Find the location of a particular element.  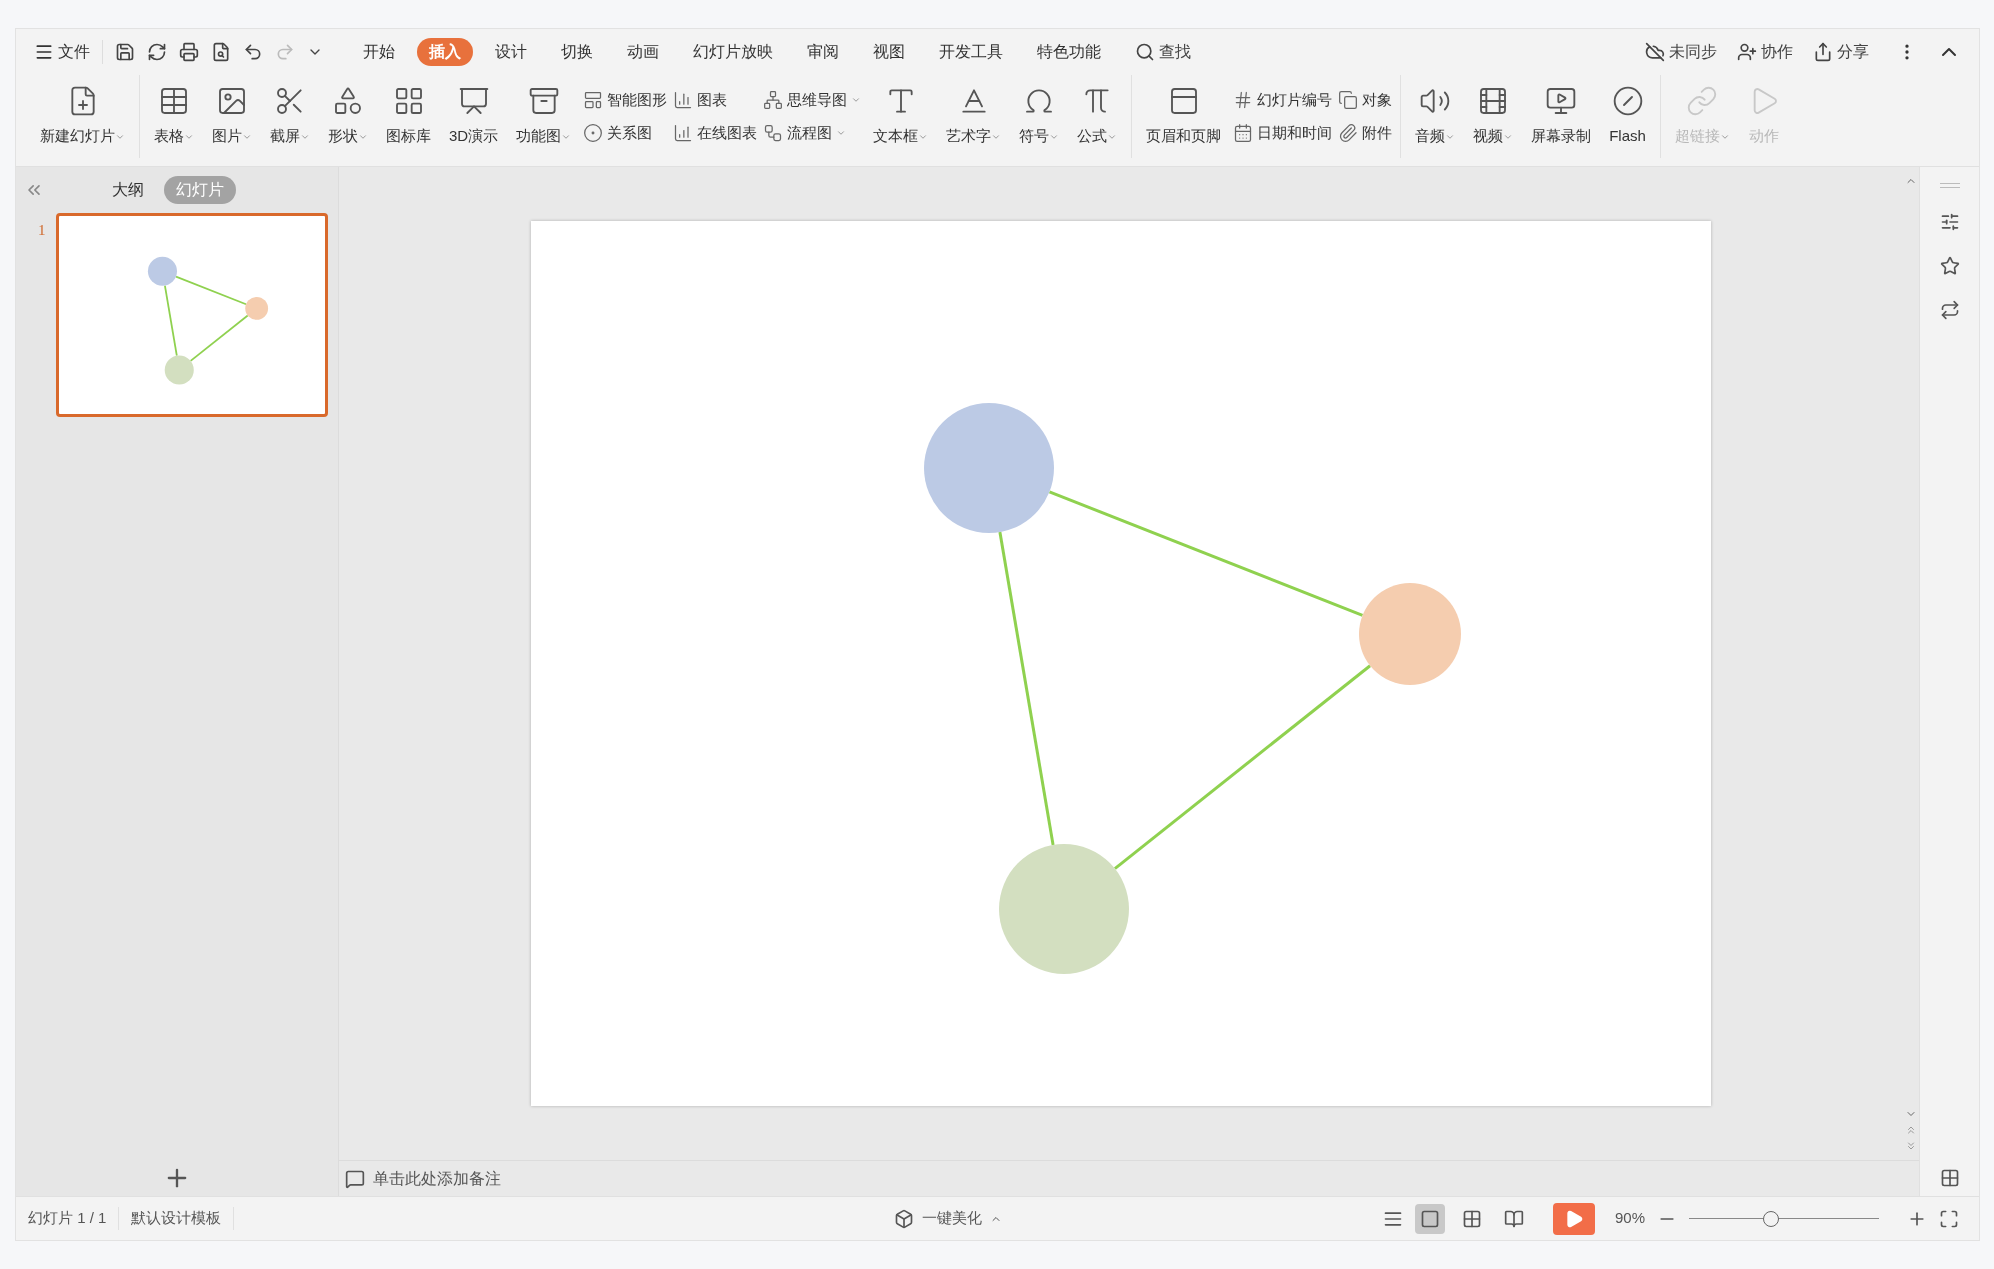

ribbon-small-button: 对象 is located at coordinates (1365, 100).